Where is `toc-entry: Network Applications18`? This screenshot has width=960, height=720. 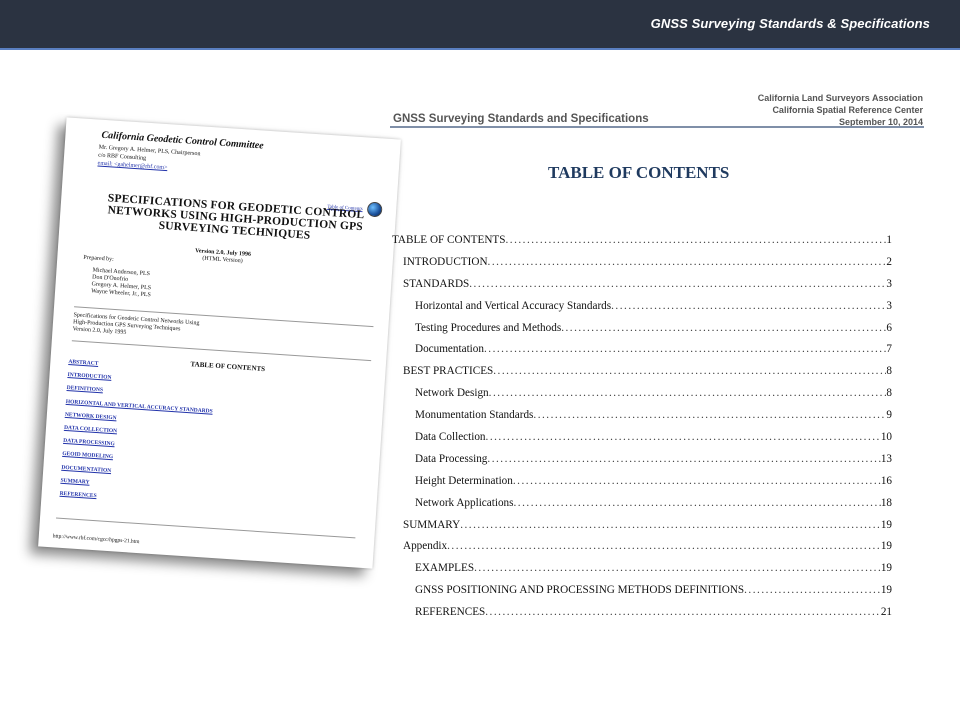 toc-entry: Network Applications18 is located at coordinates (642, 508).